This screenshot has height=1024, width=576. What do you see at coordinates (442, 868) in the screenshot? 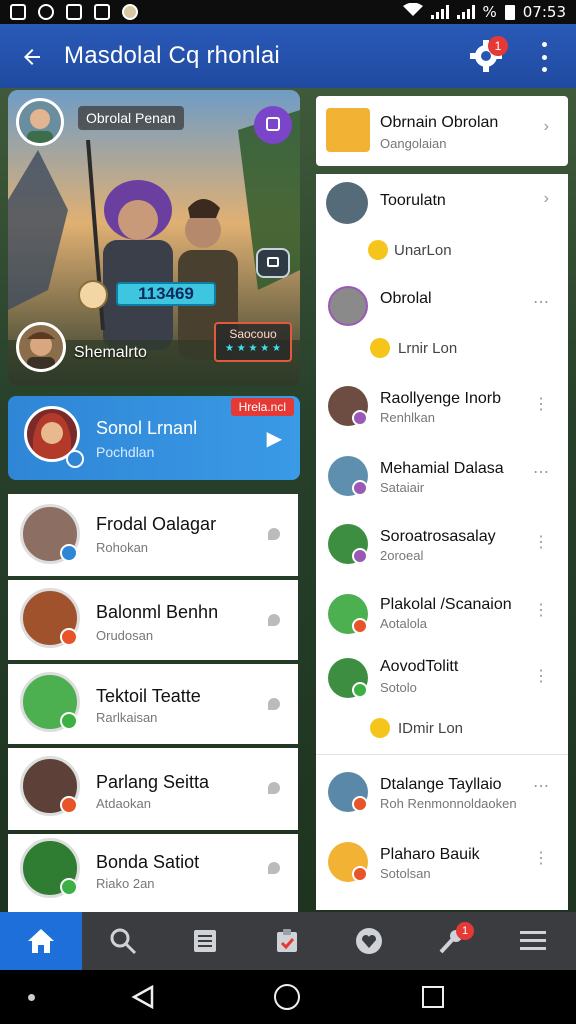
I see `right-list-item: Plaharo Bauik Sotolsan ⋮` at bounding box center [442, 868].